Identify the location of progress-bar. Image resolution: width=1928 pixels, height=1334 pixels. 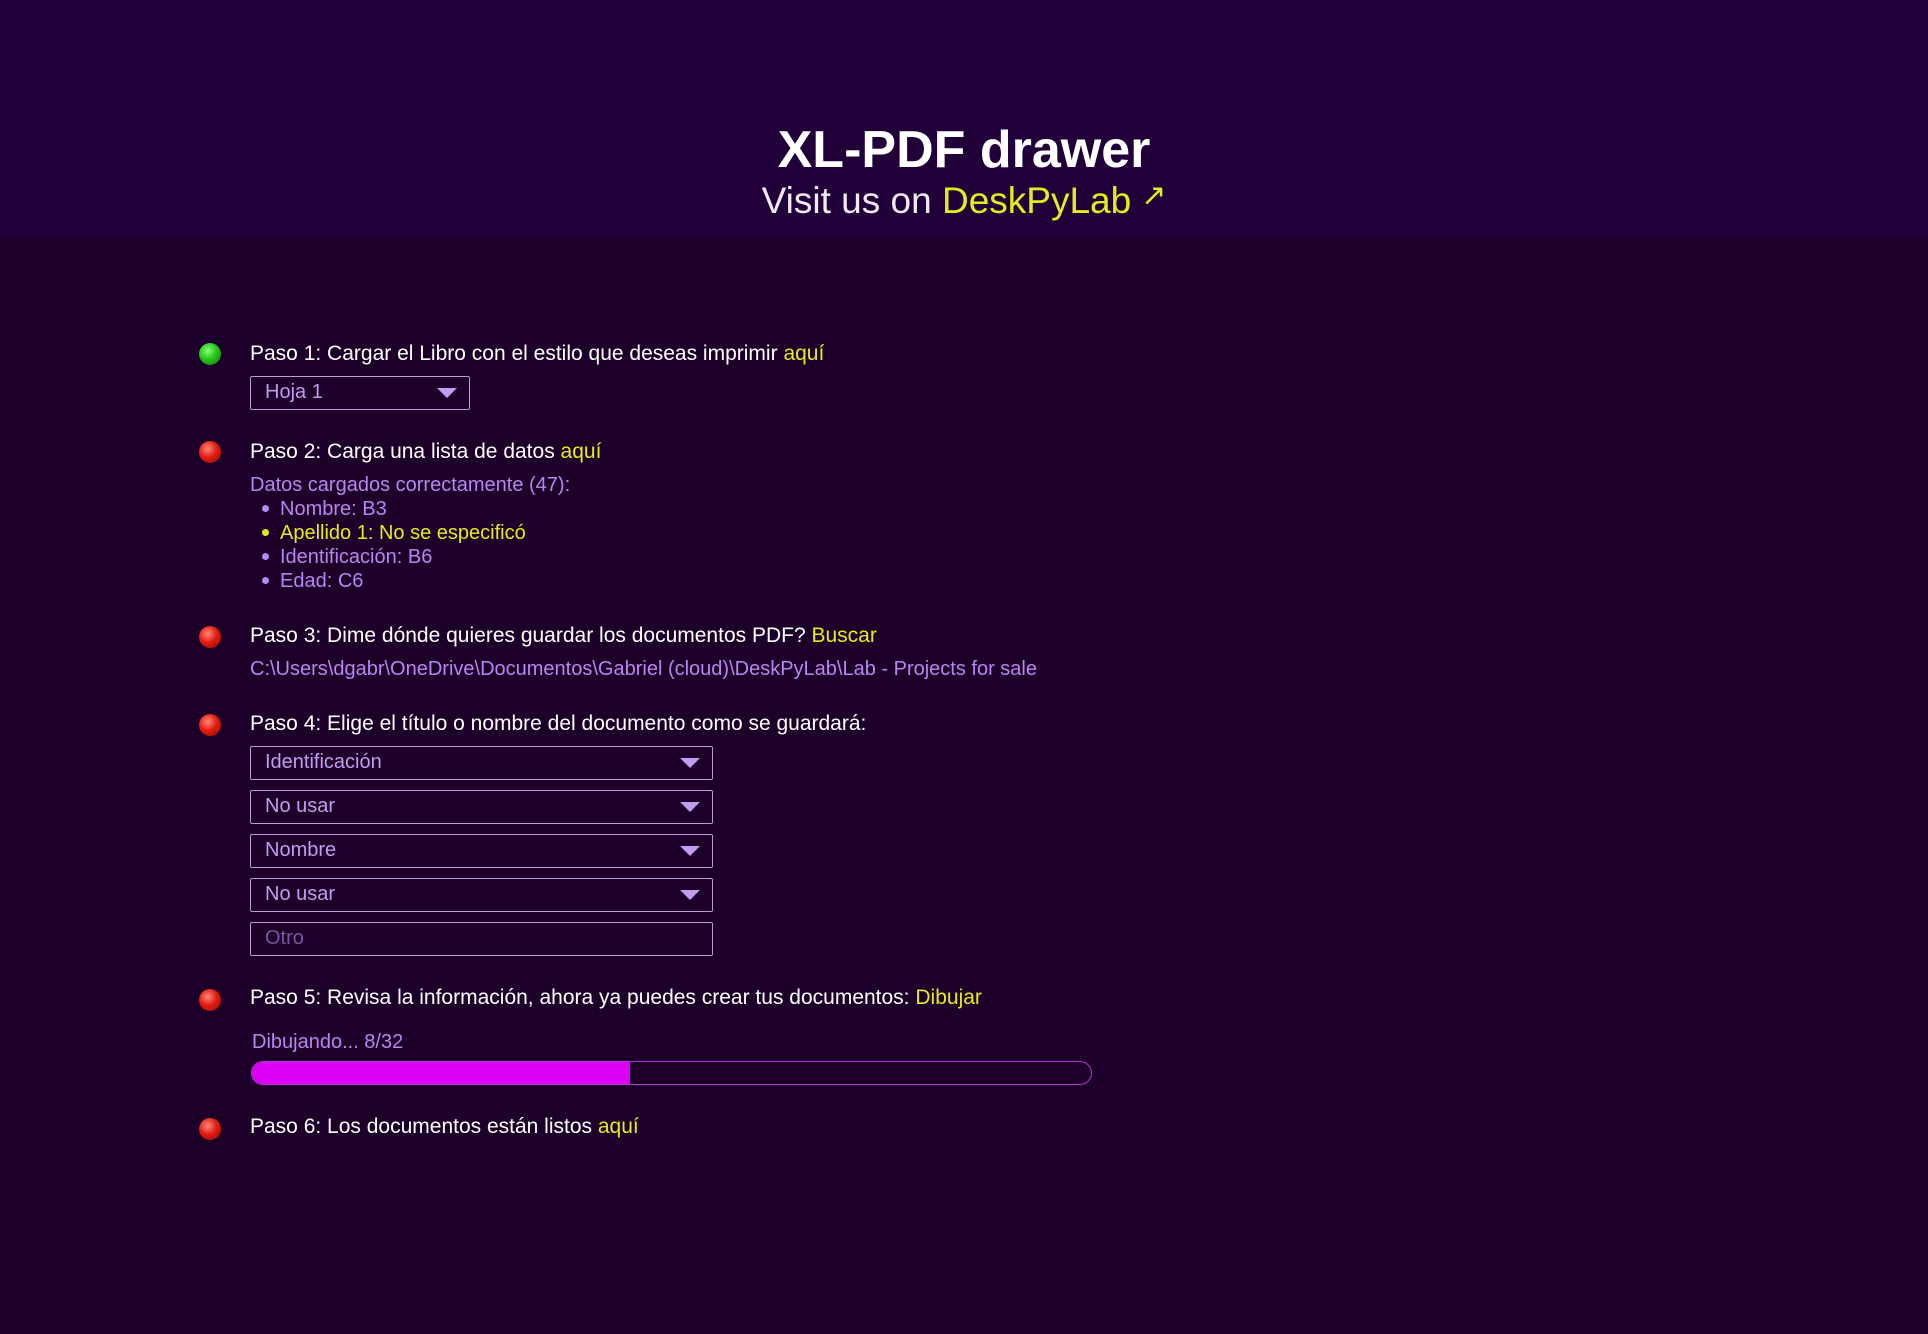
(671, 1073).